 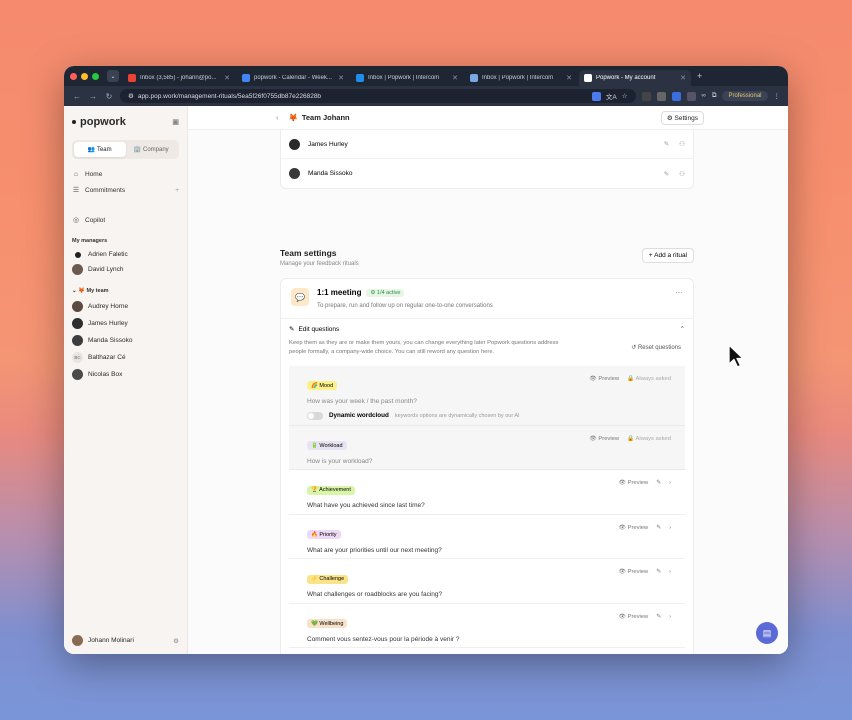 What do you see at coordinates (667, 255) in the screenshot?
I see `add-ritual-button: + Add a ritual` at bounding box center [667, 255].